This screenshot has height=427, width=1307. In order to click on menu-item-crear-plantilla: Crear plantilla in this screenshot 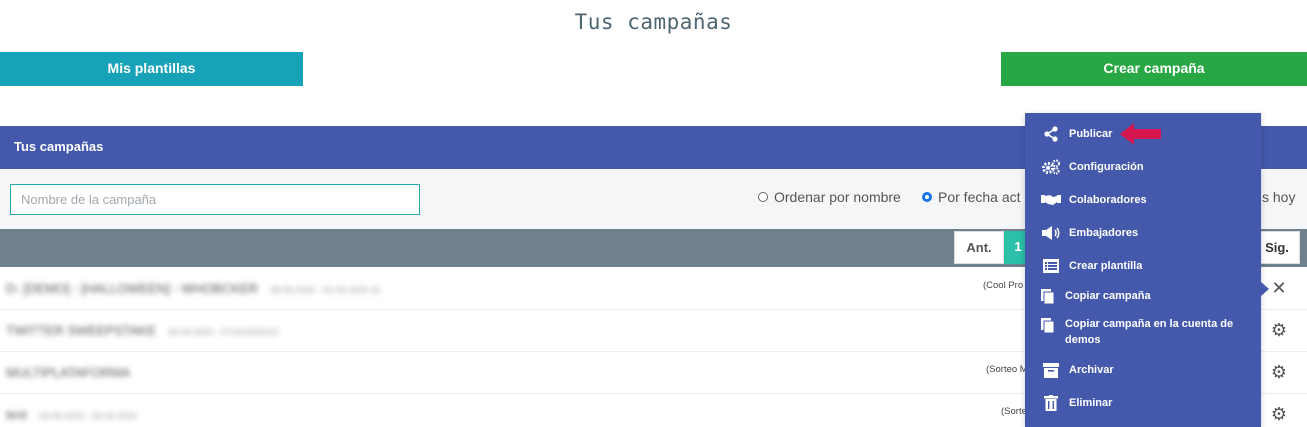, I will do `click(1143, 266)`.